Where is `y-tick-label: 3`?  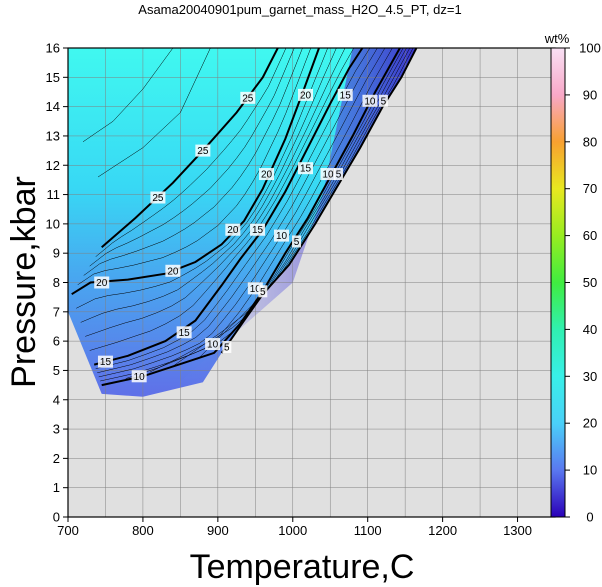 y-tick-label: 3 is located at coordinates (56, 429).